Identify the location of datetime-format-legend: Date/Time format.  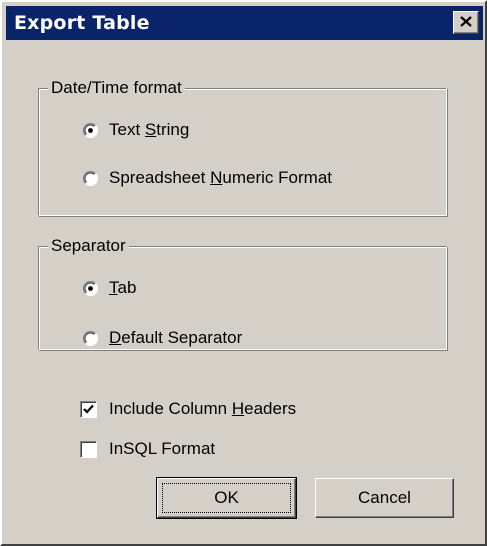
(116, 88).